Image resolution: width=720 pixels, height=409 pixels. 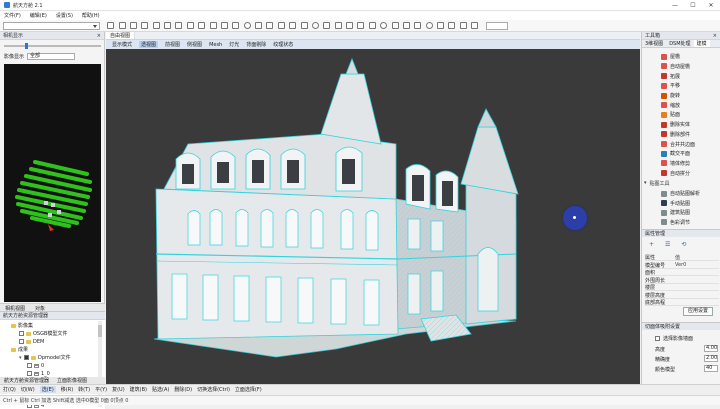 I want to click on setting-value-input: 40, so click(x=711, y=368).